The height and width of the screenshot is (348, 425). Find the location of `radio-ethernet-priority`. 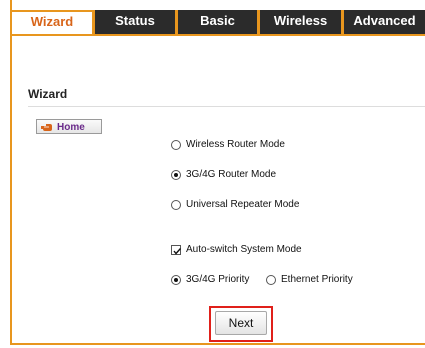

radio-ethernet-priority is located at coordinates (271, 280).